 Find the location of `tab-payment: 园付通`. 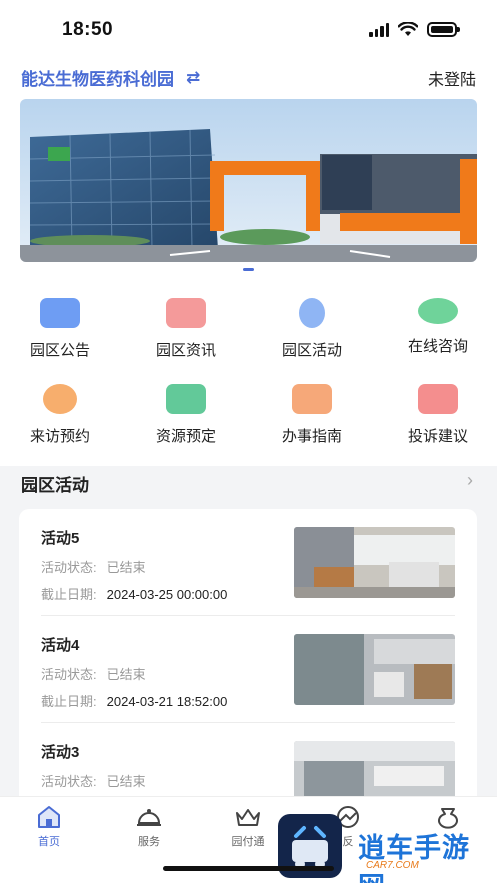

tab-payment: 园付通 is located at coordinates (248, 827).